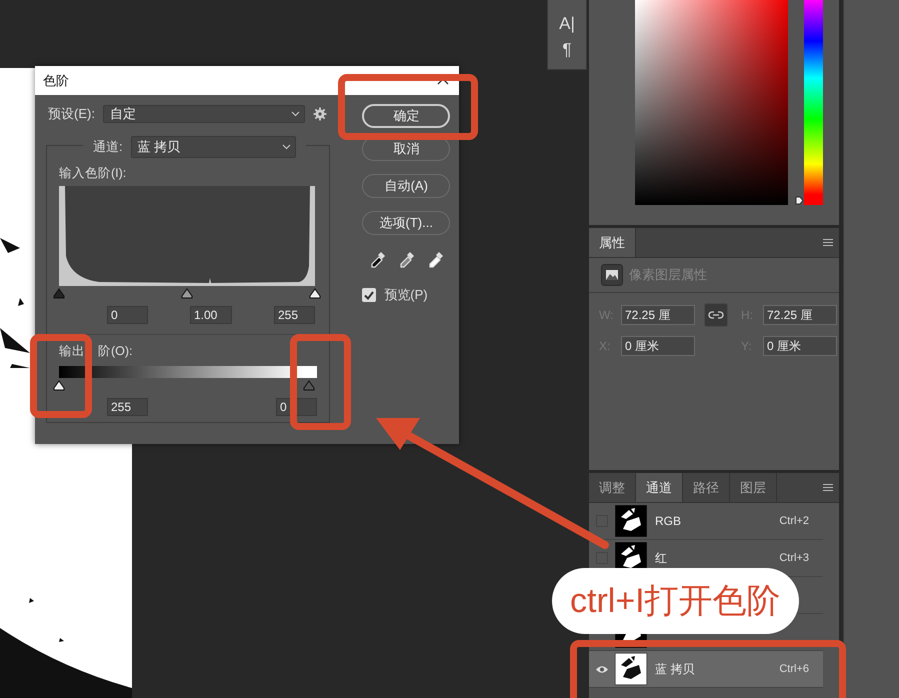  I want to click on output-levels-label: 阶(O):, so click(115, 351).